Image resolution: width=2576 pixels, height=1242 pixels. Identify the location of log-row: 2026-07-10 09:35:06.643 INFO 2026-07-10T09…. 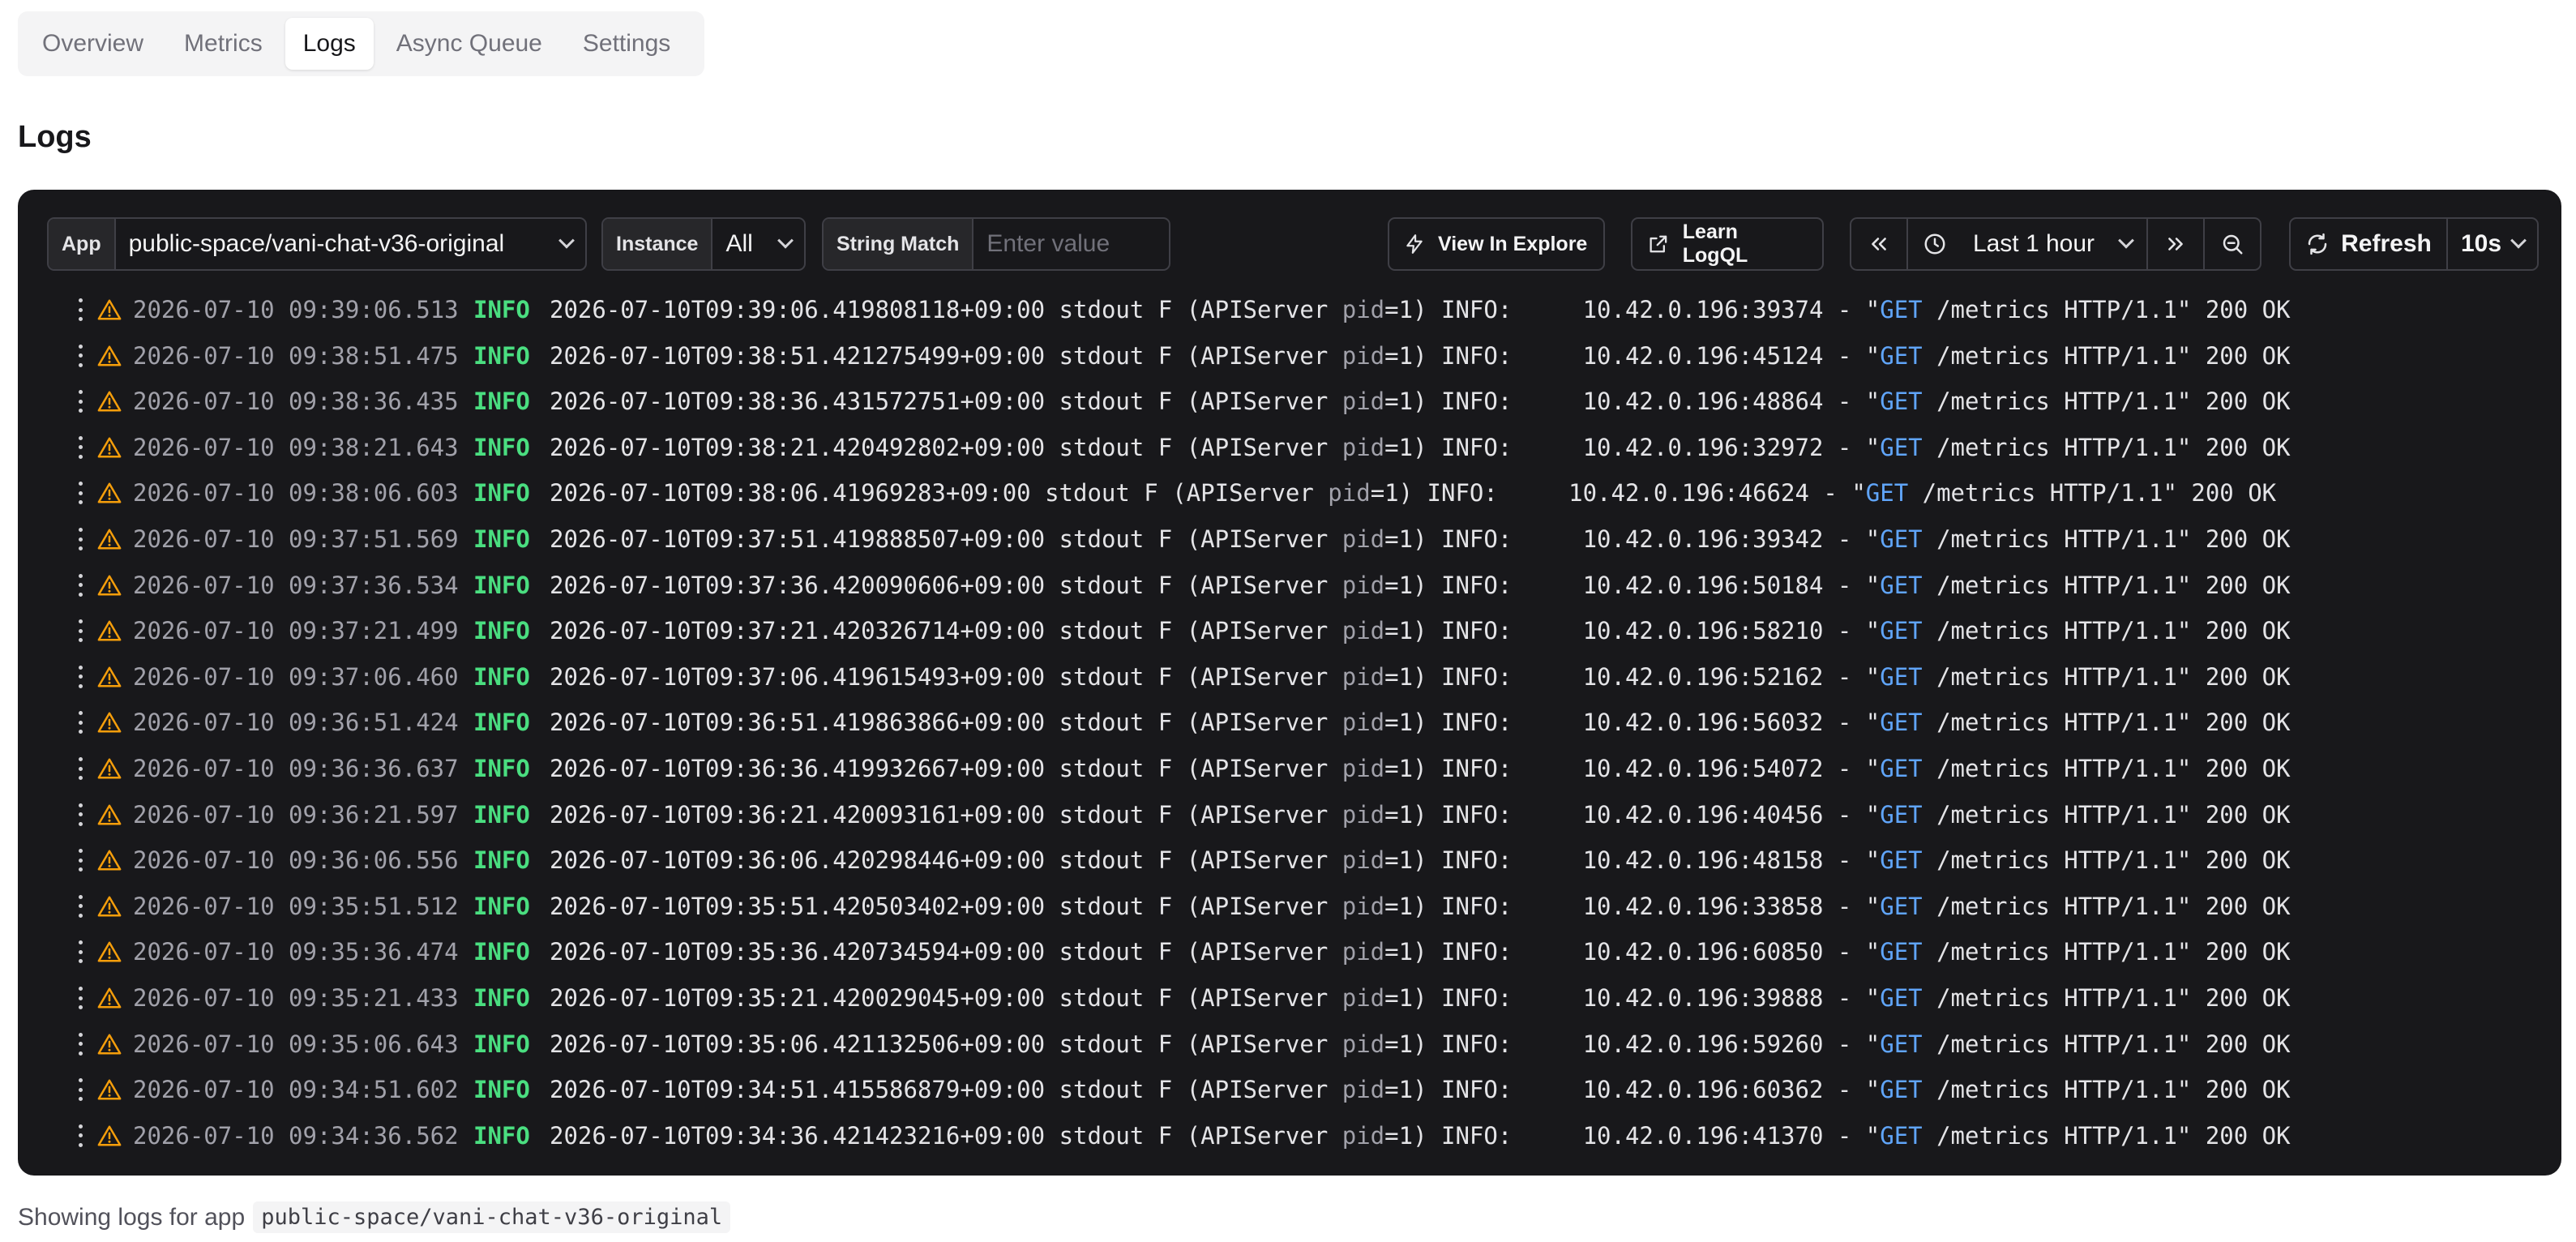
(1289, 1044).